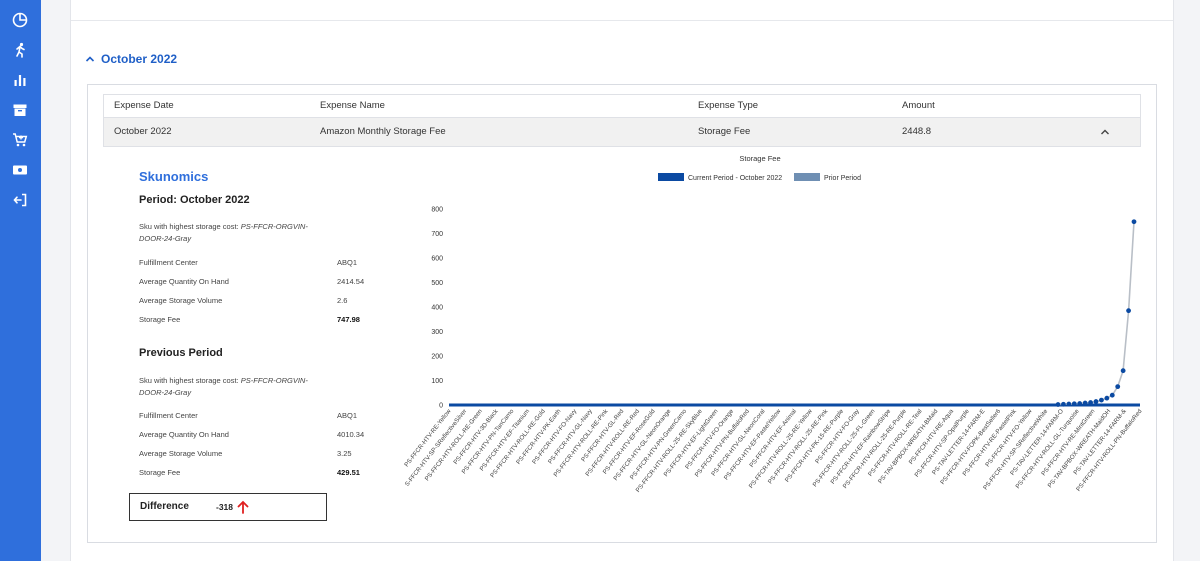  I want to click on previous-fc-value: ABQ1, so click(347, 415).